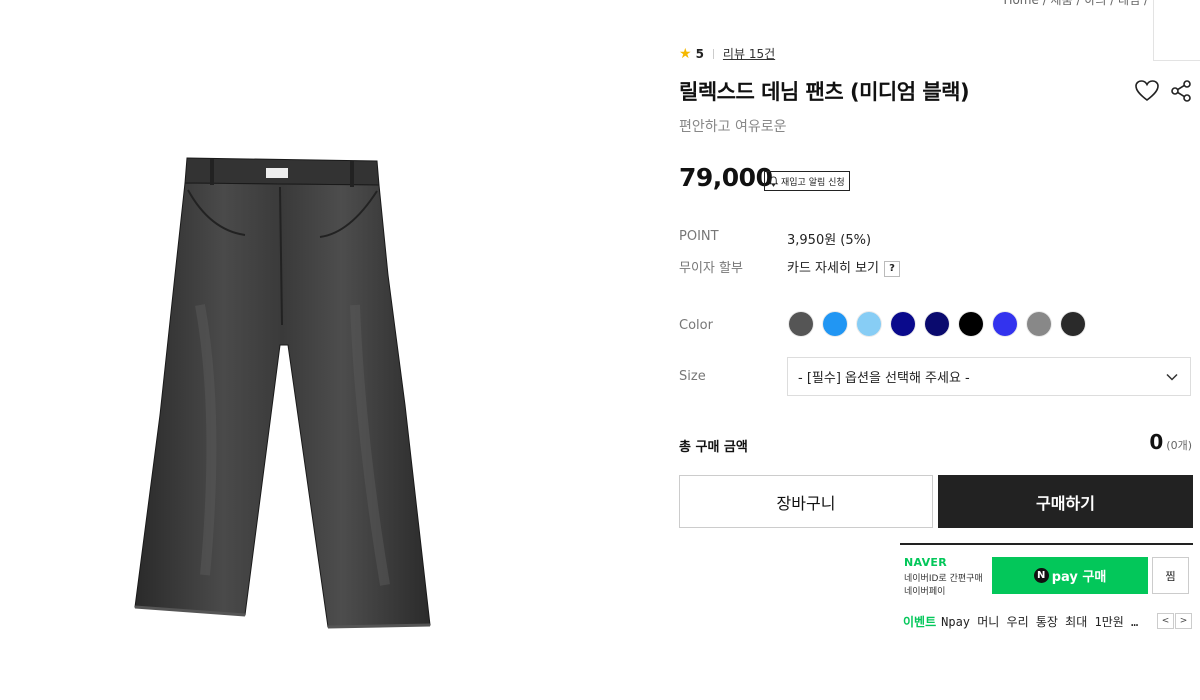 Image resolution: width=1200 pixels, height=700 pixels. What do you see at coordinates (1176, 30) in the screenshot?
I see `side-panel-box` at bounding box center [1176, 30].